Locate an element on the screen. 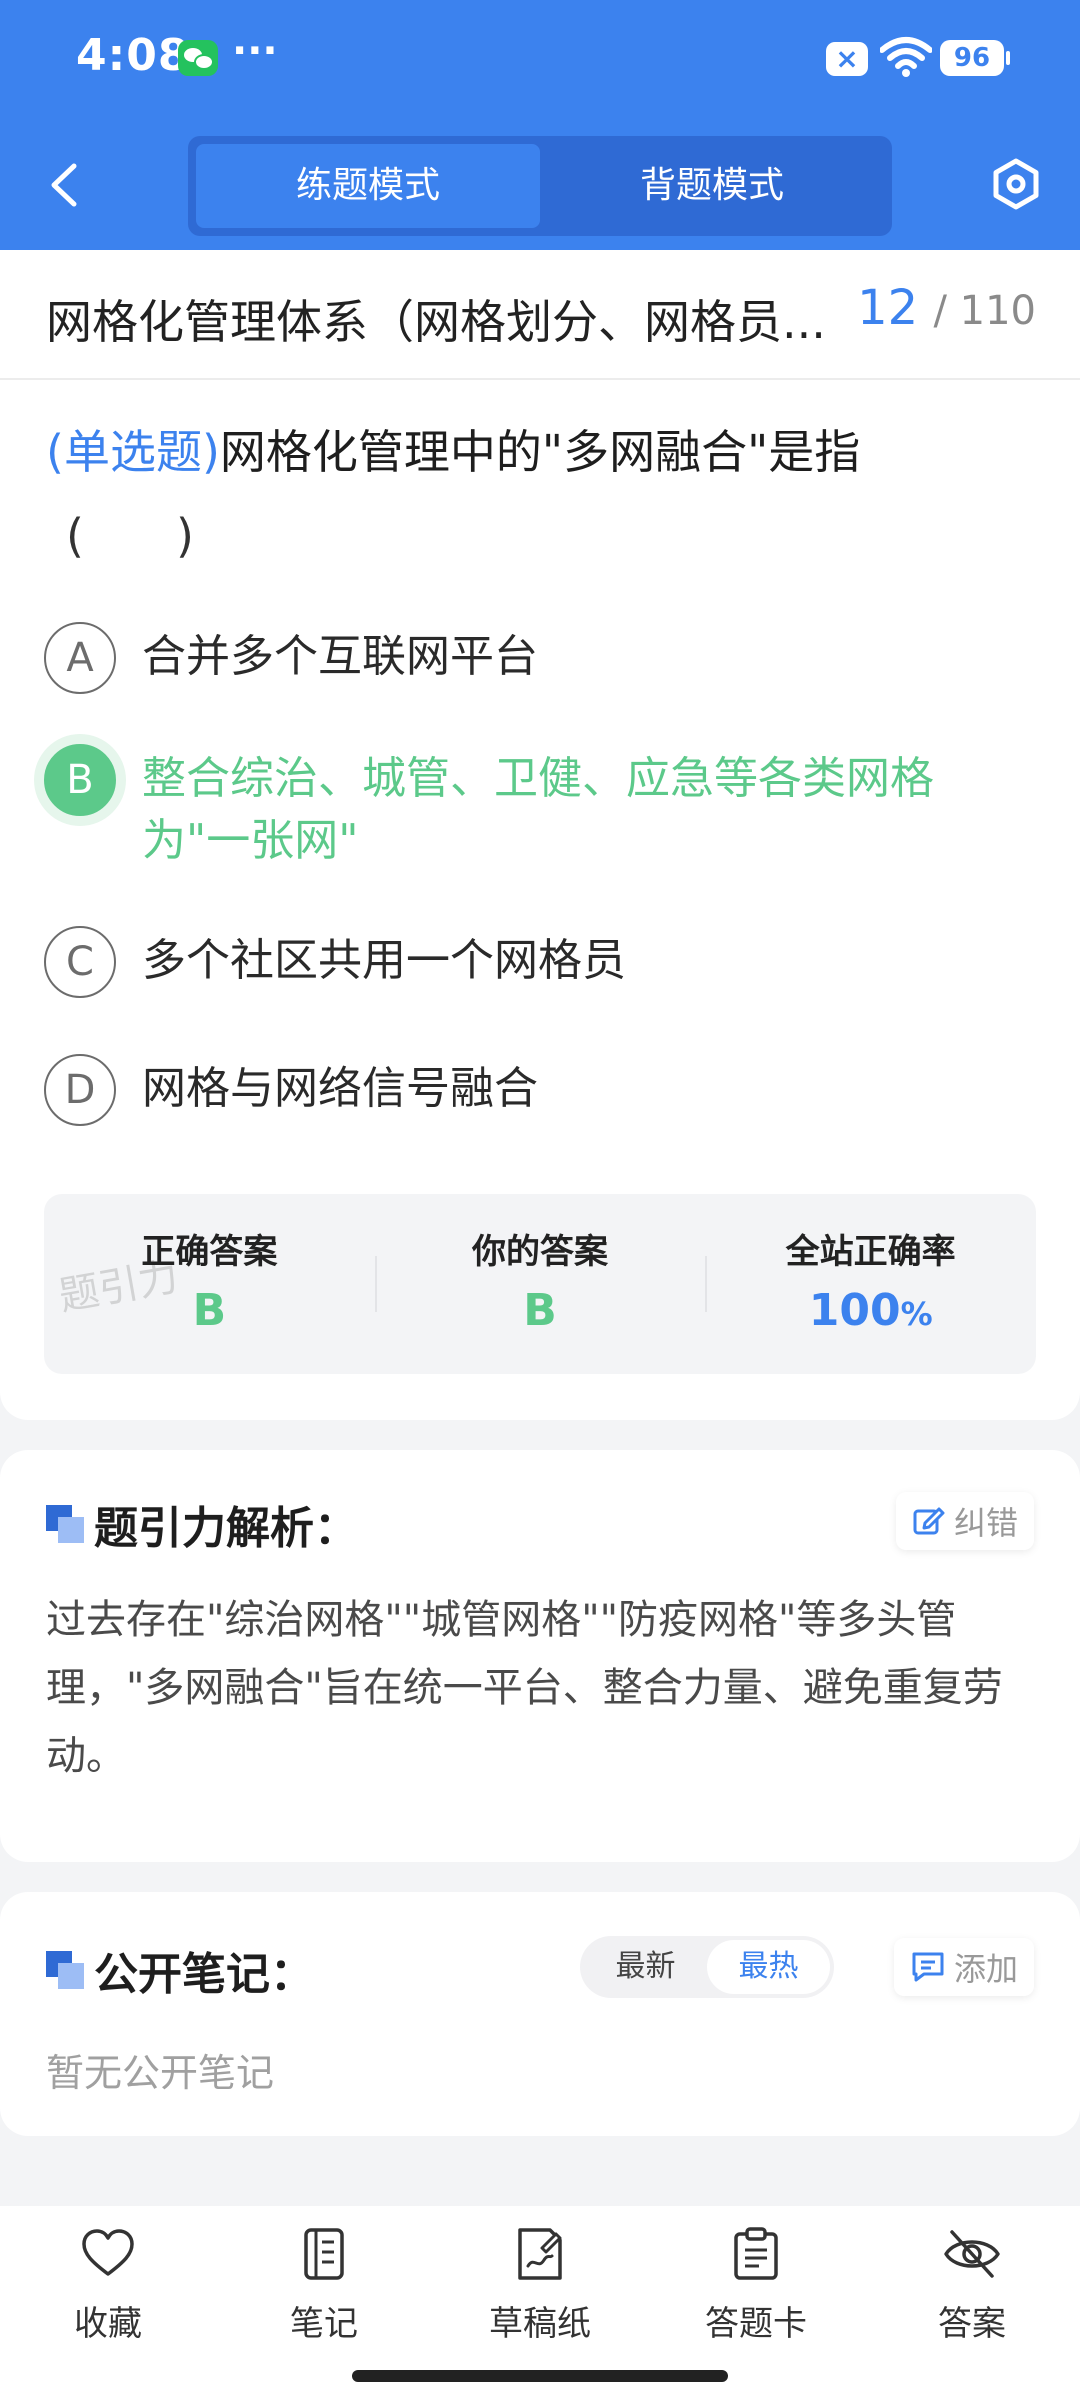 The height and width of the screenshot is (2400, 1080). notes-title: 公开笔记： is located at coordinates (180, 1970).